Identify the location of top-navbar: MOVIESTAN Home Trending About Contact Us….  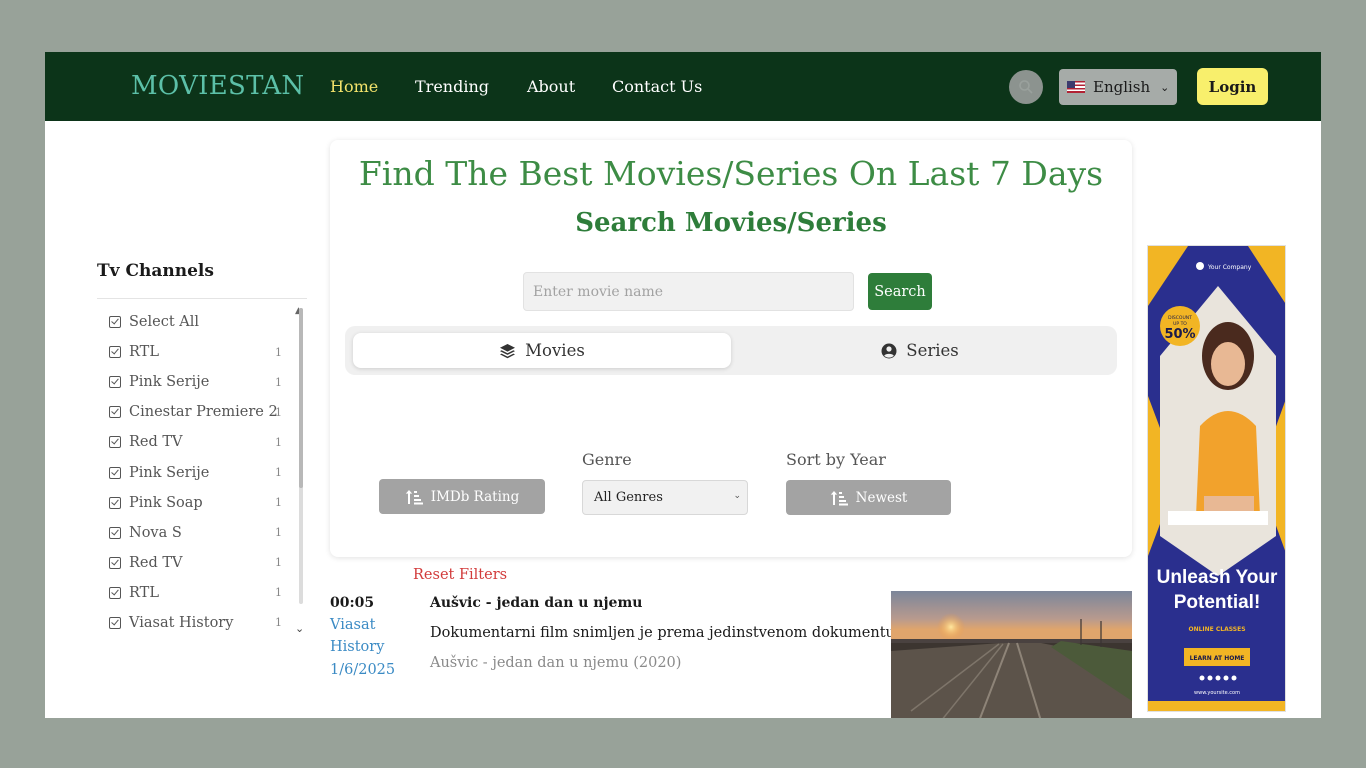
(683, 86).